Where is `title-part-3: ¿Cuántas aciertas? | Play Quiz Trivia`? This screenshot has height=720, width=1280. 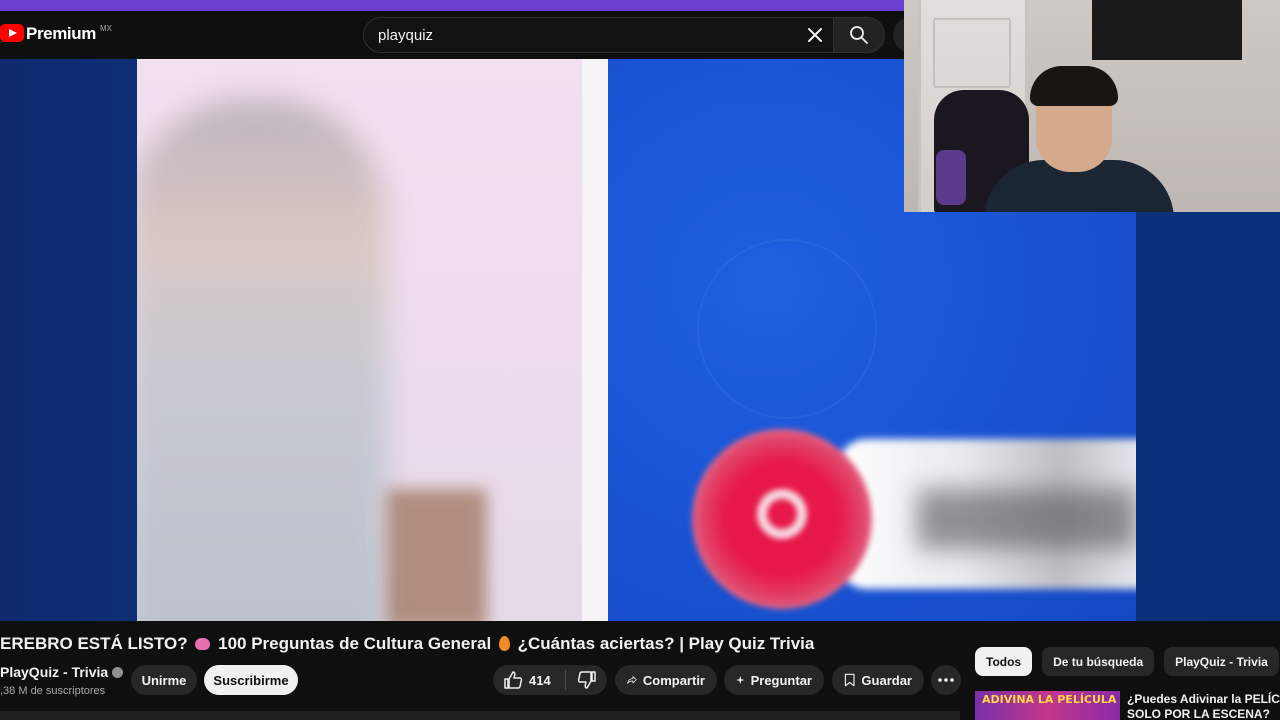 title-part-3: ¿Cuántas aciertas? | Play Quiz Trivia is located at coordinates (666, 643).